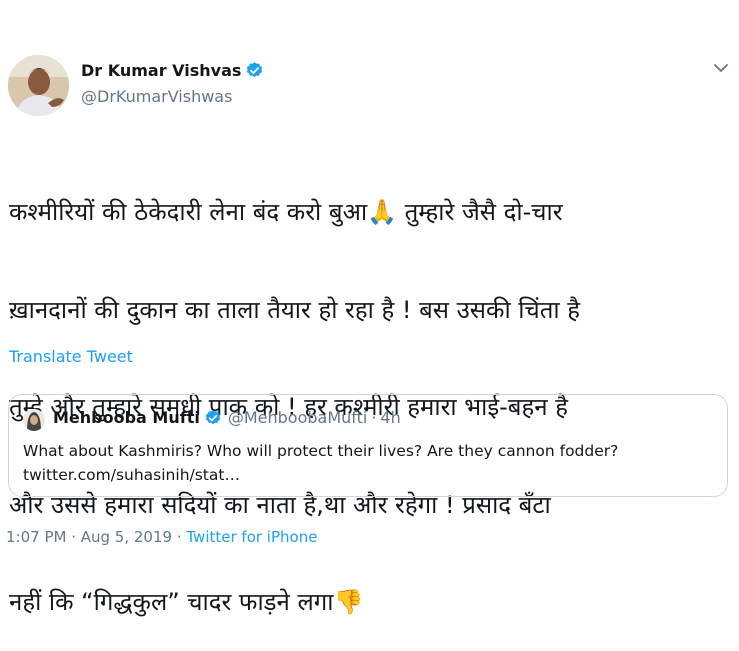  Describe the element at coordinates (390, 417) in the screenshot. I see `quote-timestamp: 4h` at that location.